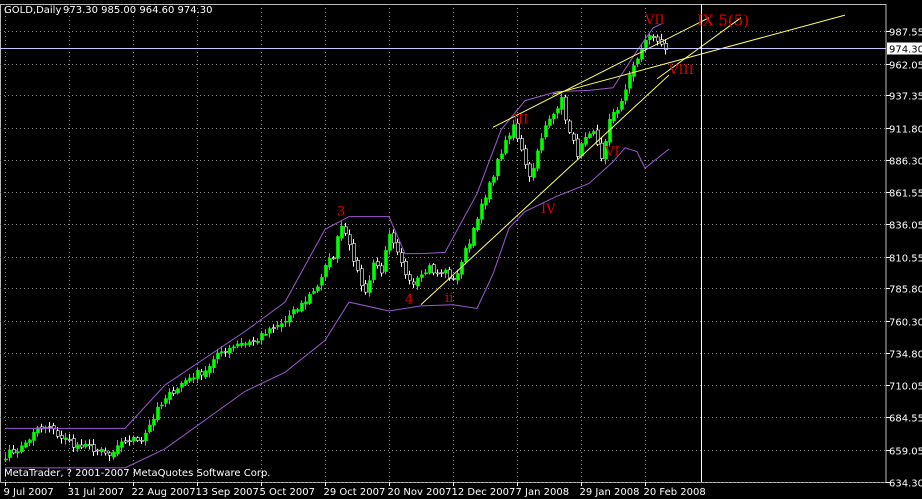 This screenshot has width=922, height=499. What do you see at coordinates (905, 97) in the screenshot?
I see `y-tick-label: 937.35` at bounding box center [905, 97].